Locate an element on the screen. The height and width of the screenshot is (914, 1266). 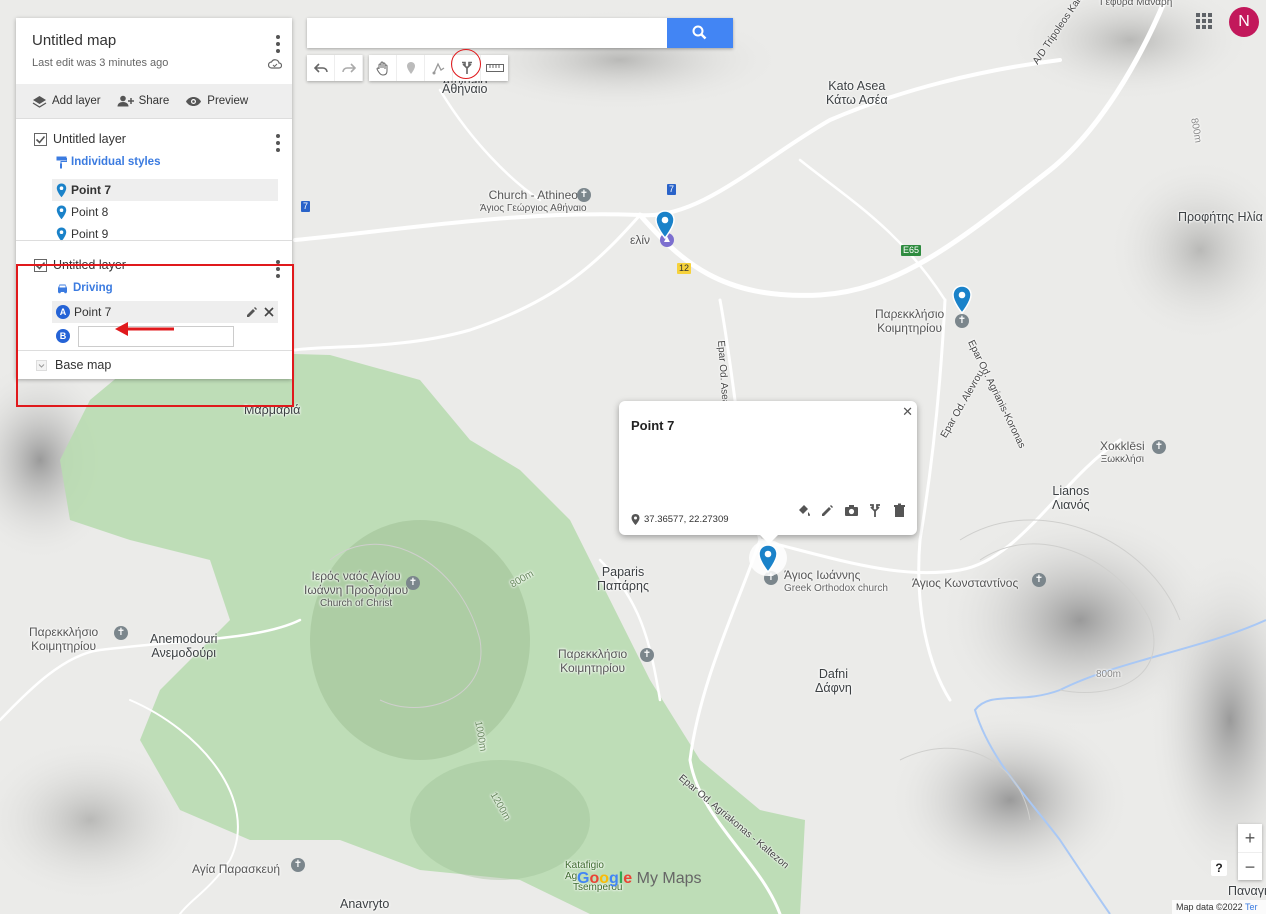
draw-line-button is located at coordinates (439, 68).